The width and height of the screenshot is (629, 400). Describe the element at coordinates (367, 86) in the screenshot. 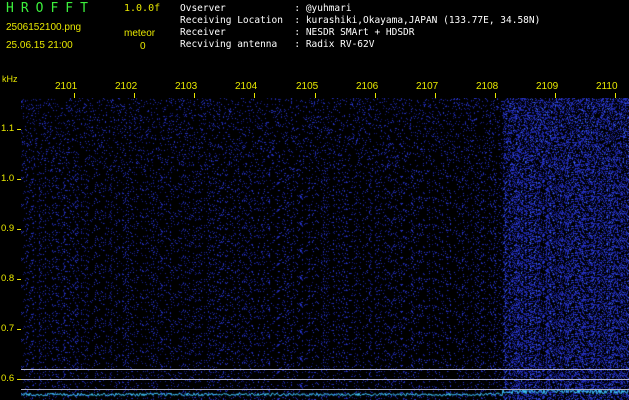

I see `x-tick-label: 2106` at that location.